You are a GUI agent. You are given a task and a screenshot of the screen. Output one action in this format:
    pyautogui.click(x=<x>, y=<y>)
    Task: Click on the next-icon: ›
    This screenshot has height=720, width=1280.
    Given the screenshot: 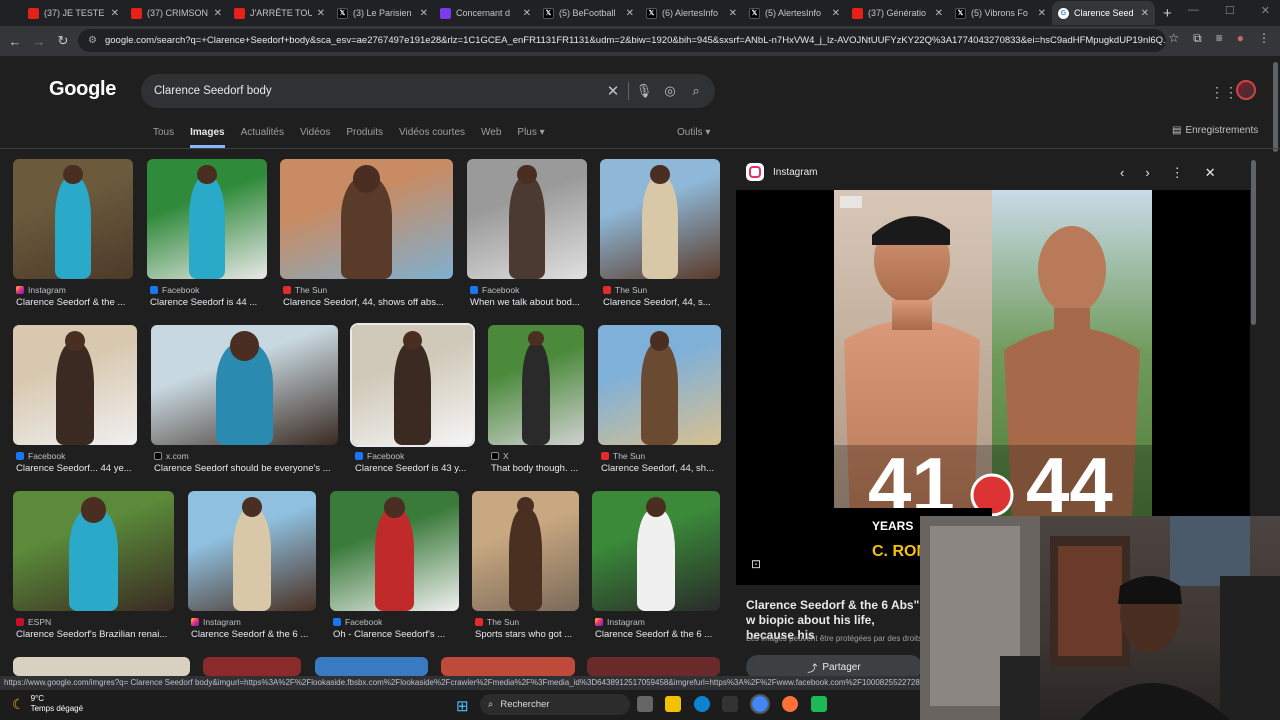 What is the action you would take?
    pyautogui.click(x=1147, y=173)
    